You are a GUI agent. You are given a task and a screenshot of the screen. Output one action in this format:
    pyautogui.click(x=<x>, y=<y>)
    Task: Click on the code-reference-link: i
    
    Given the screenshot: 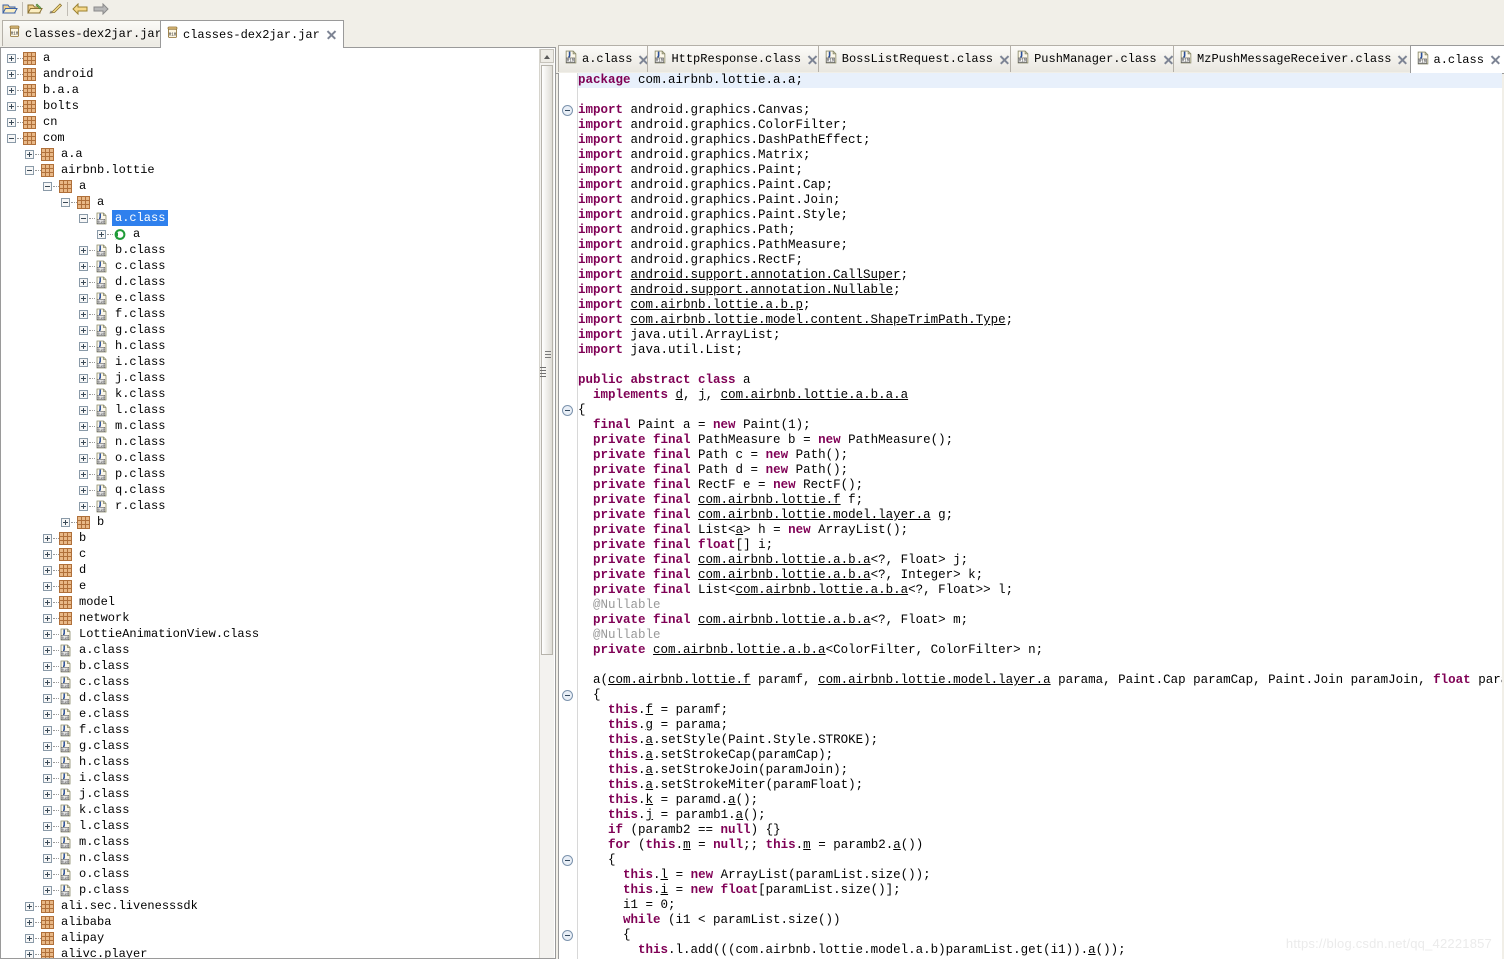 What is the action you would take?
    pyautogui.click(x=665, y=890)
    